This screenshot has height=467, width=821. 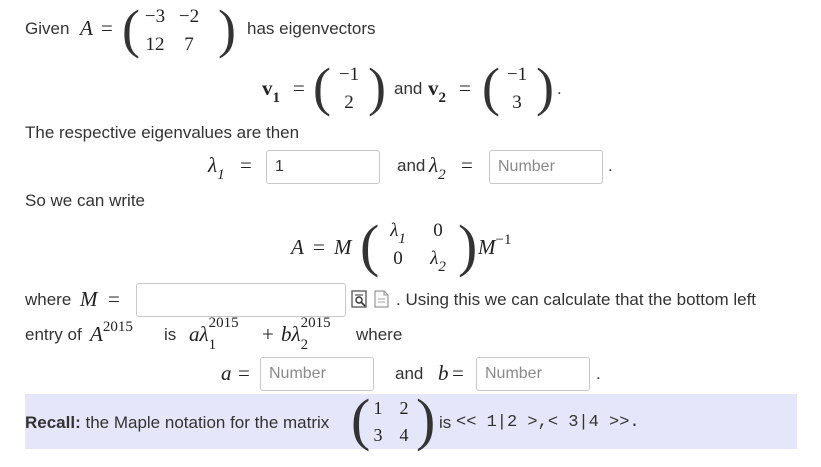 I want to click on preview-matrix-icon, so click(x=360, y=299).